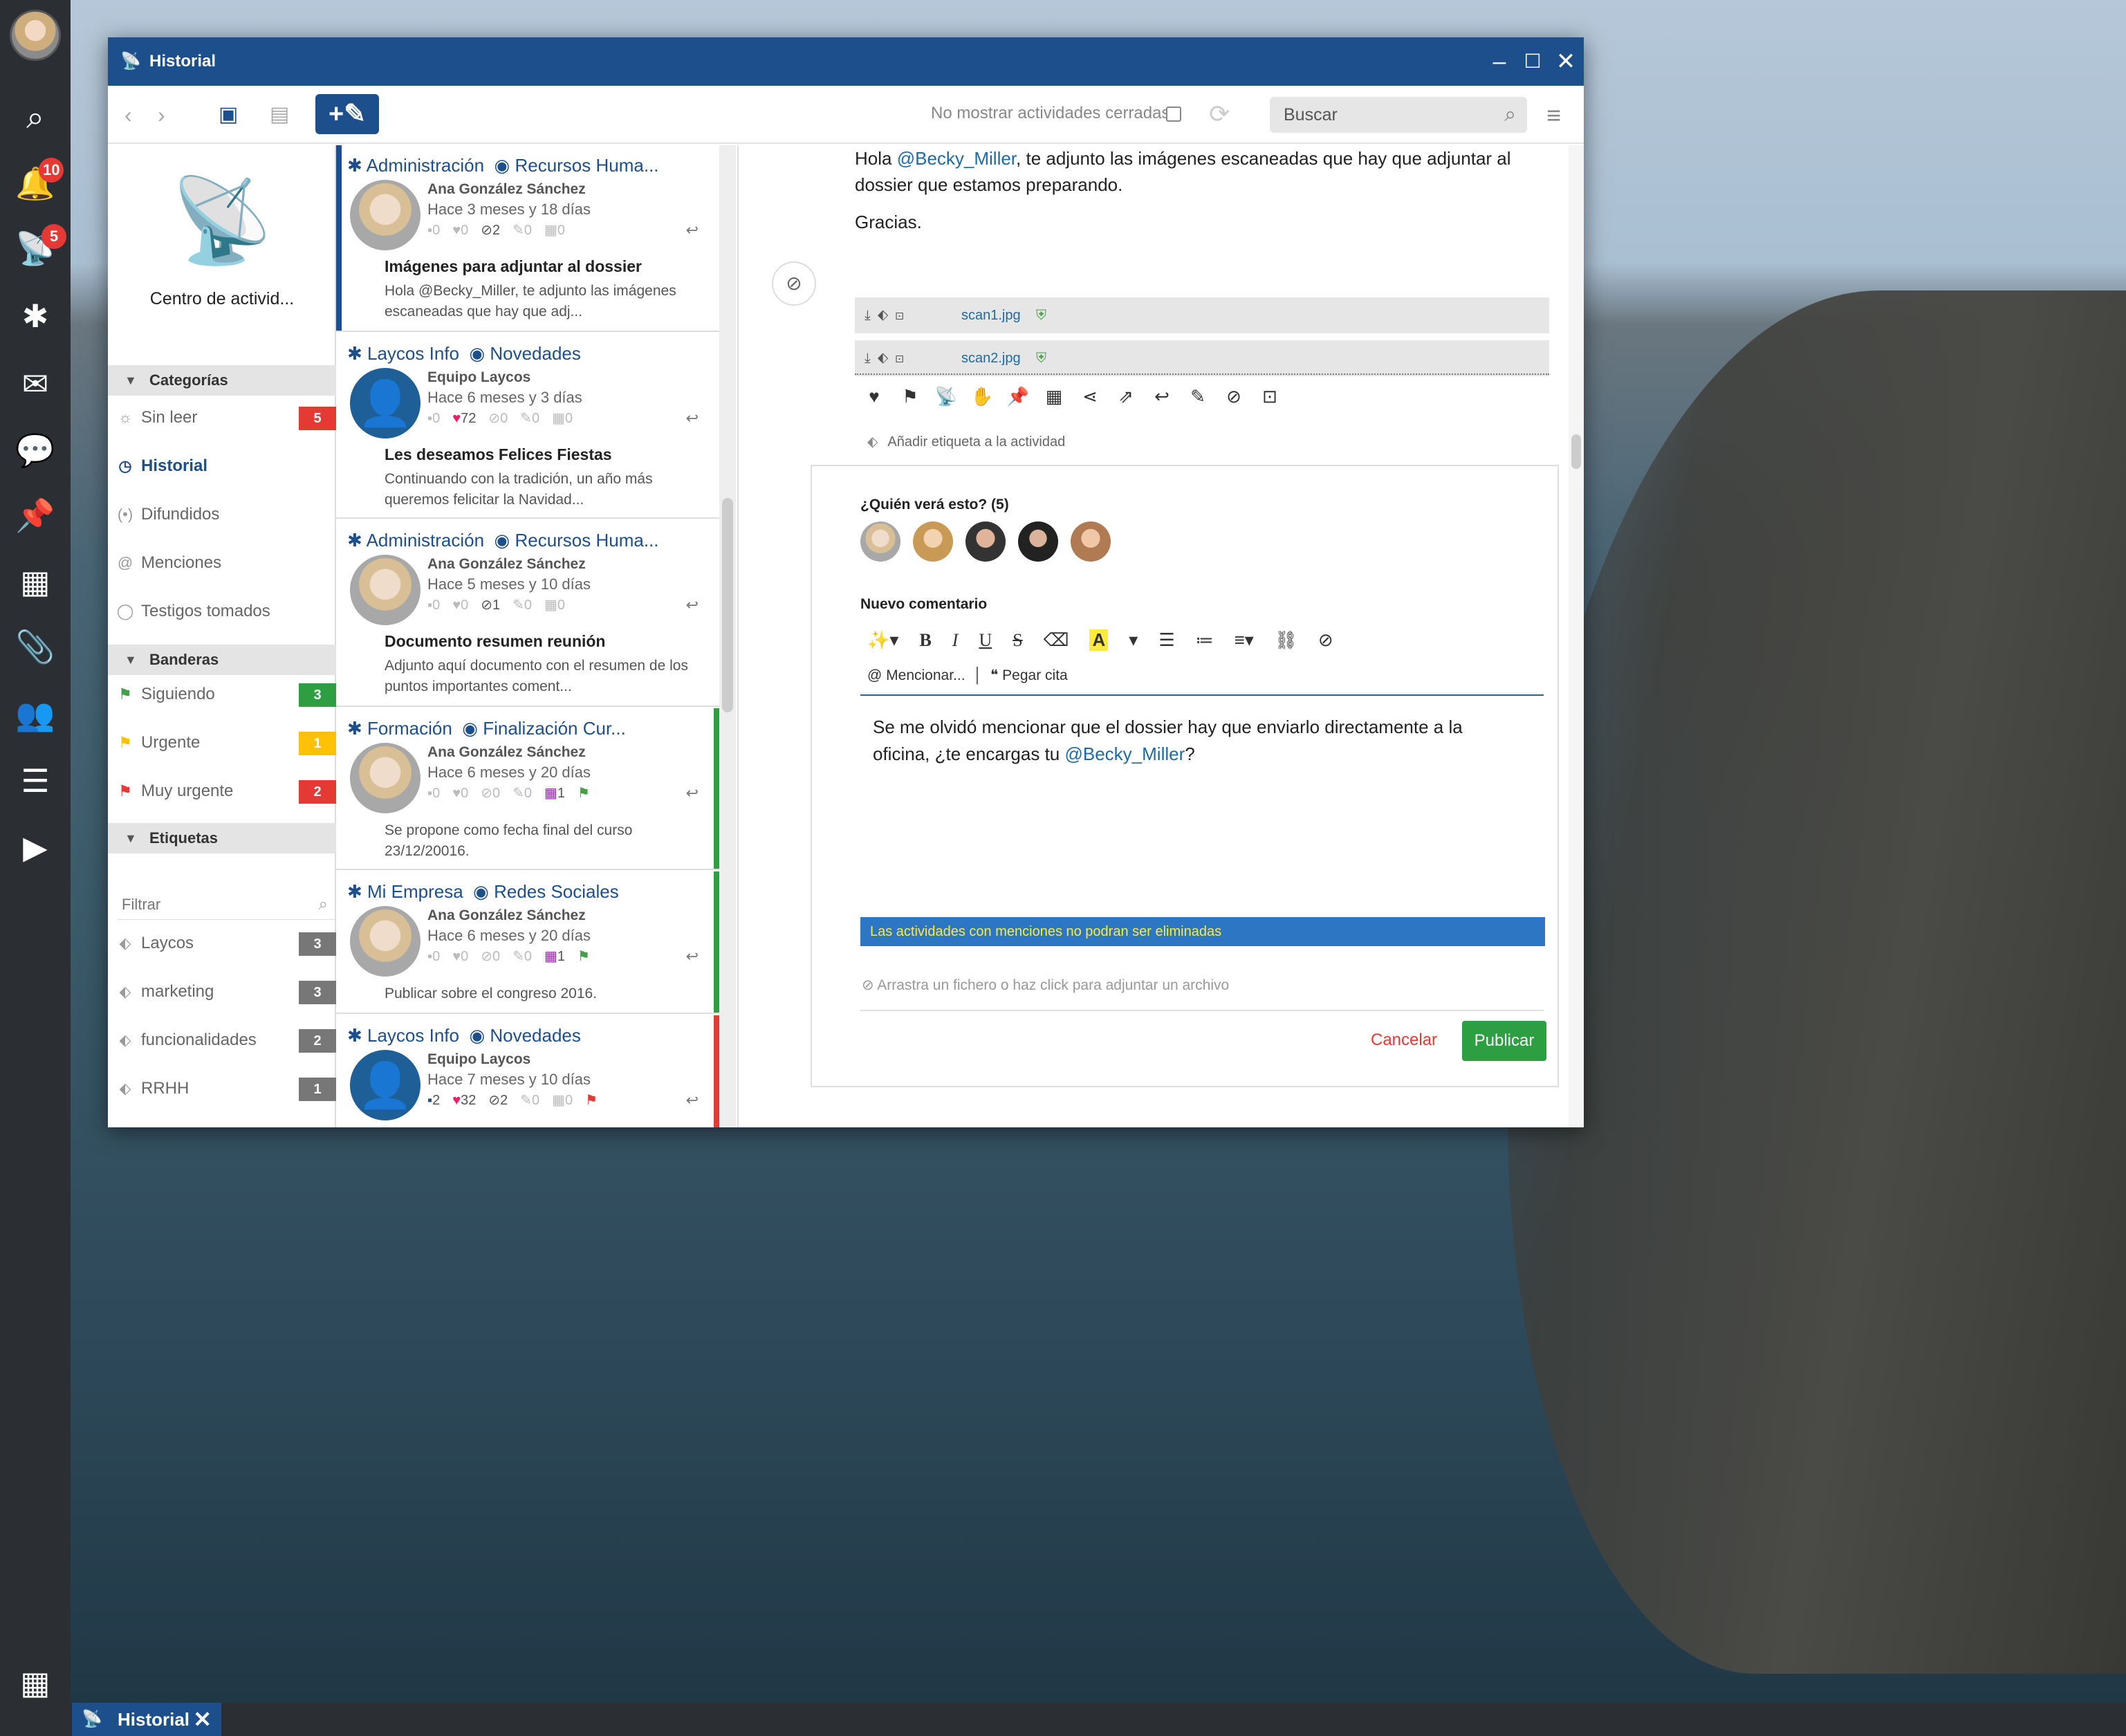 This screenshot has width=2126, height=1736. Describe the element at coordinates (222, 743) in the screenshot. I see `sidebar-item-urgente: ⚑ Urgente 1` at that location.